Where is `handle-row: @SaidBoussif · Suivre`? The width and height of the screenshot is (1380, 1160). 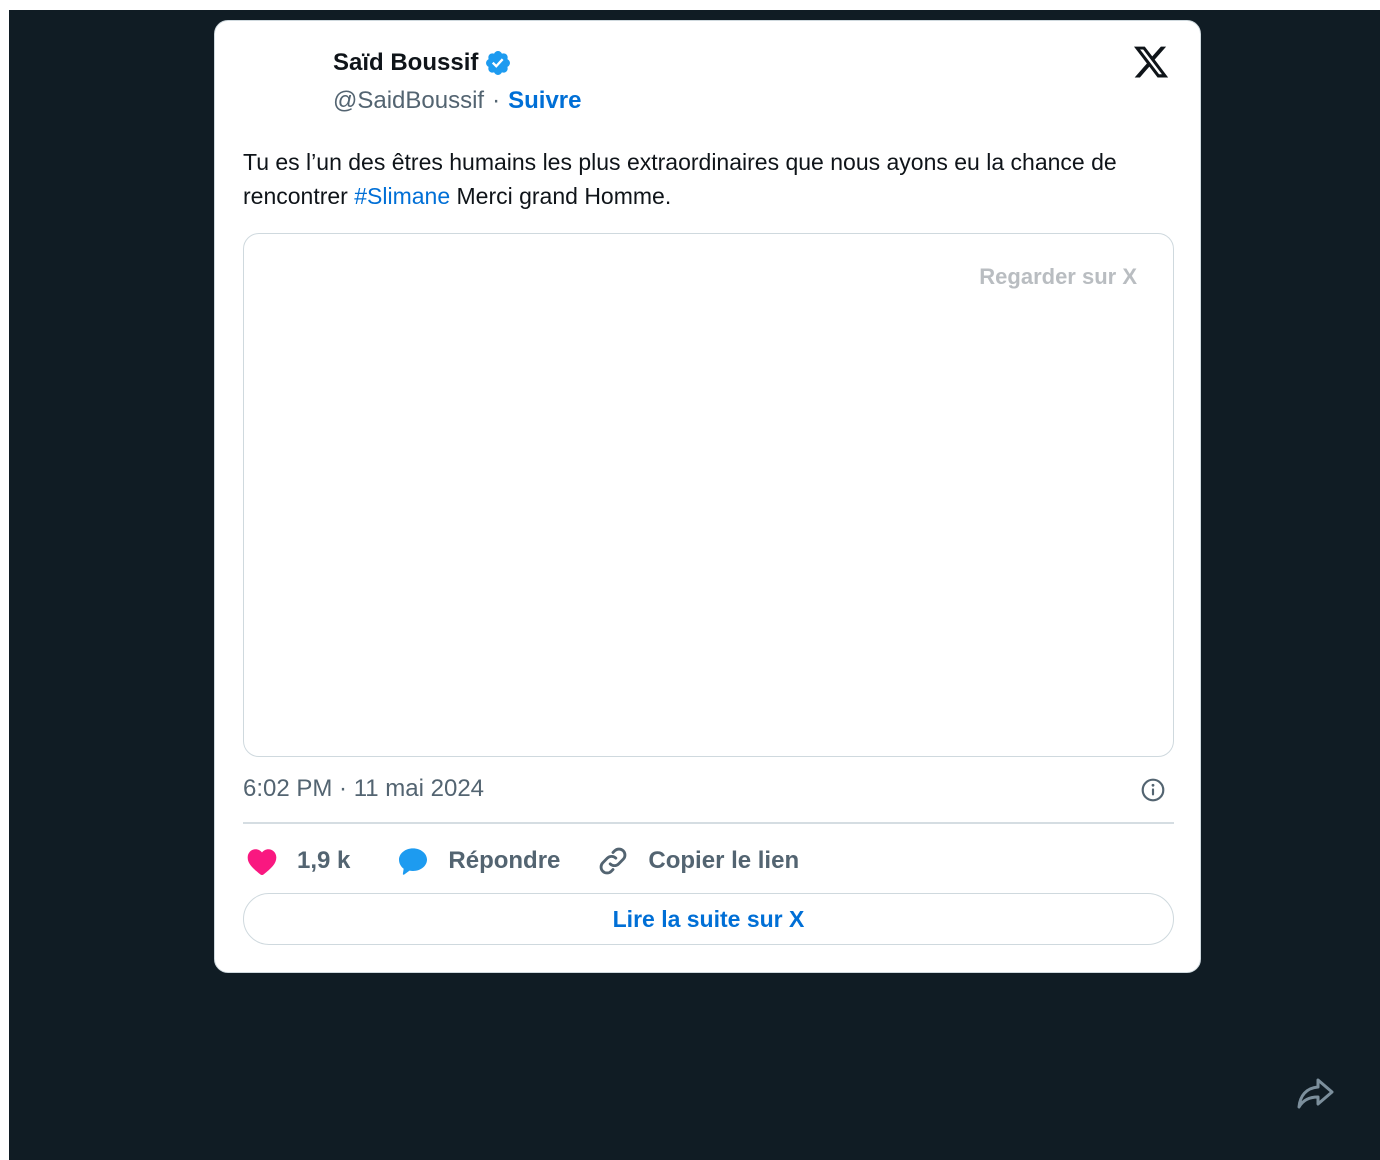
handle-row: @SaidBoussif · Suivre is located at coordinates (457, 101).